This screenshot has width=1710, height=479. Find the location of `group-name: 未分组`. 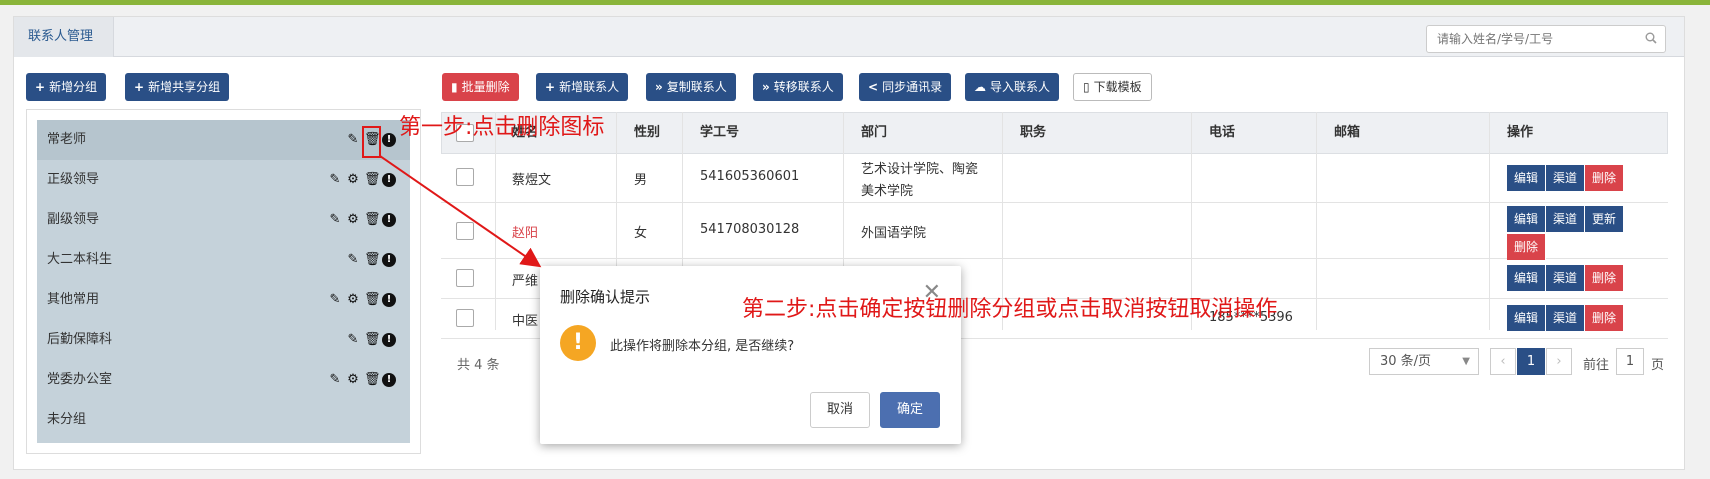

group-name: 未分组 is located at coordinates (67, 419).